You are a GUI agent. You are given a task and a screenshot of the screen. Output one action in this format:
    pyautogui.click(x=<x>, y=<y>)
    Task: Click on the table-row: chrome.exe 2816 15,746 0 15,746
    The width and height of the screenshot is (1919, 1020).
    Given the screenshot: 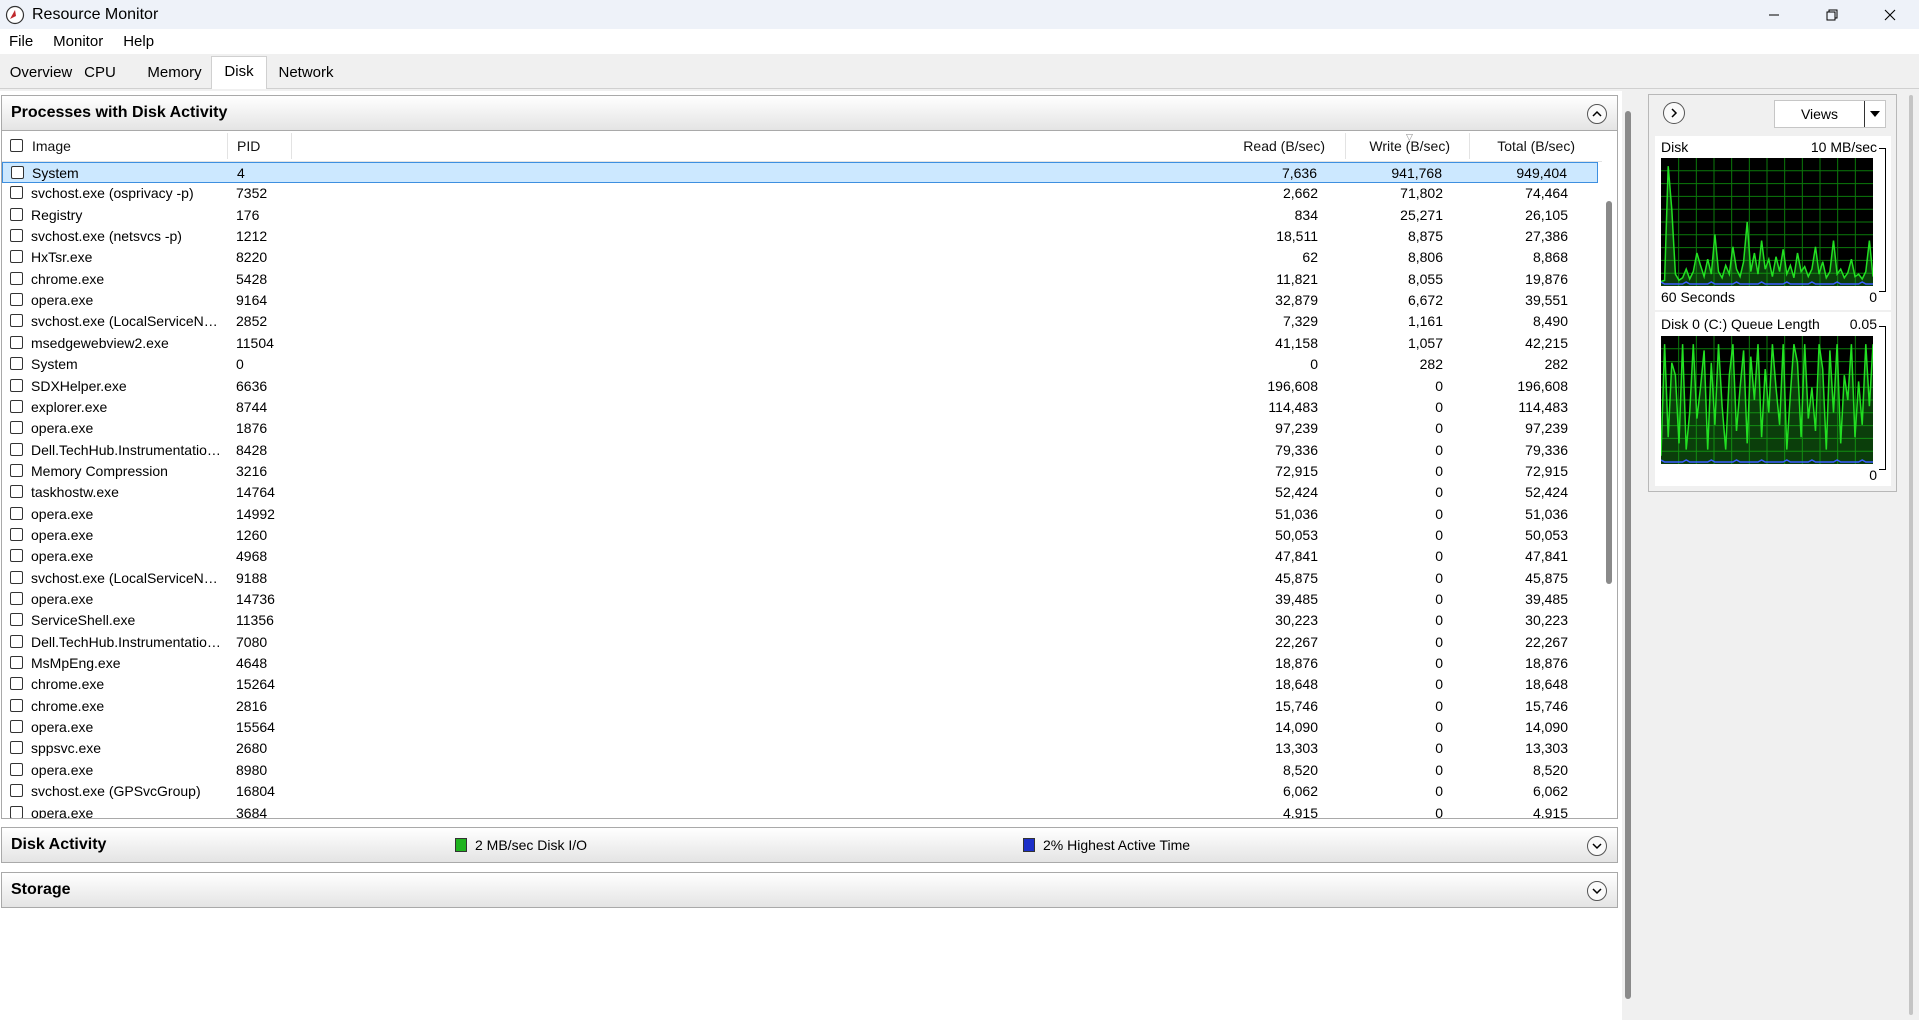 What is the action you would take?
    pyautogui.click(x=800, y=706)
    